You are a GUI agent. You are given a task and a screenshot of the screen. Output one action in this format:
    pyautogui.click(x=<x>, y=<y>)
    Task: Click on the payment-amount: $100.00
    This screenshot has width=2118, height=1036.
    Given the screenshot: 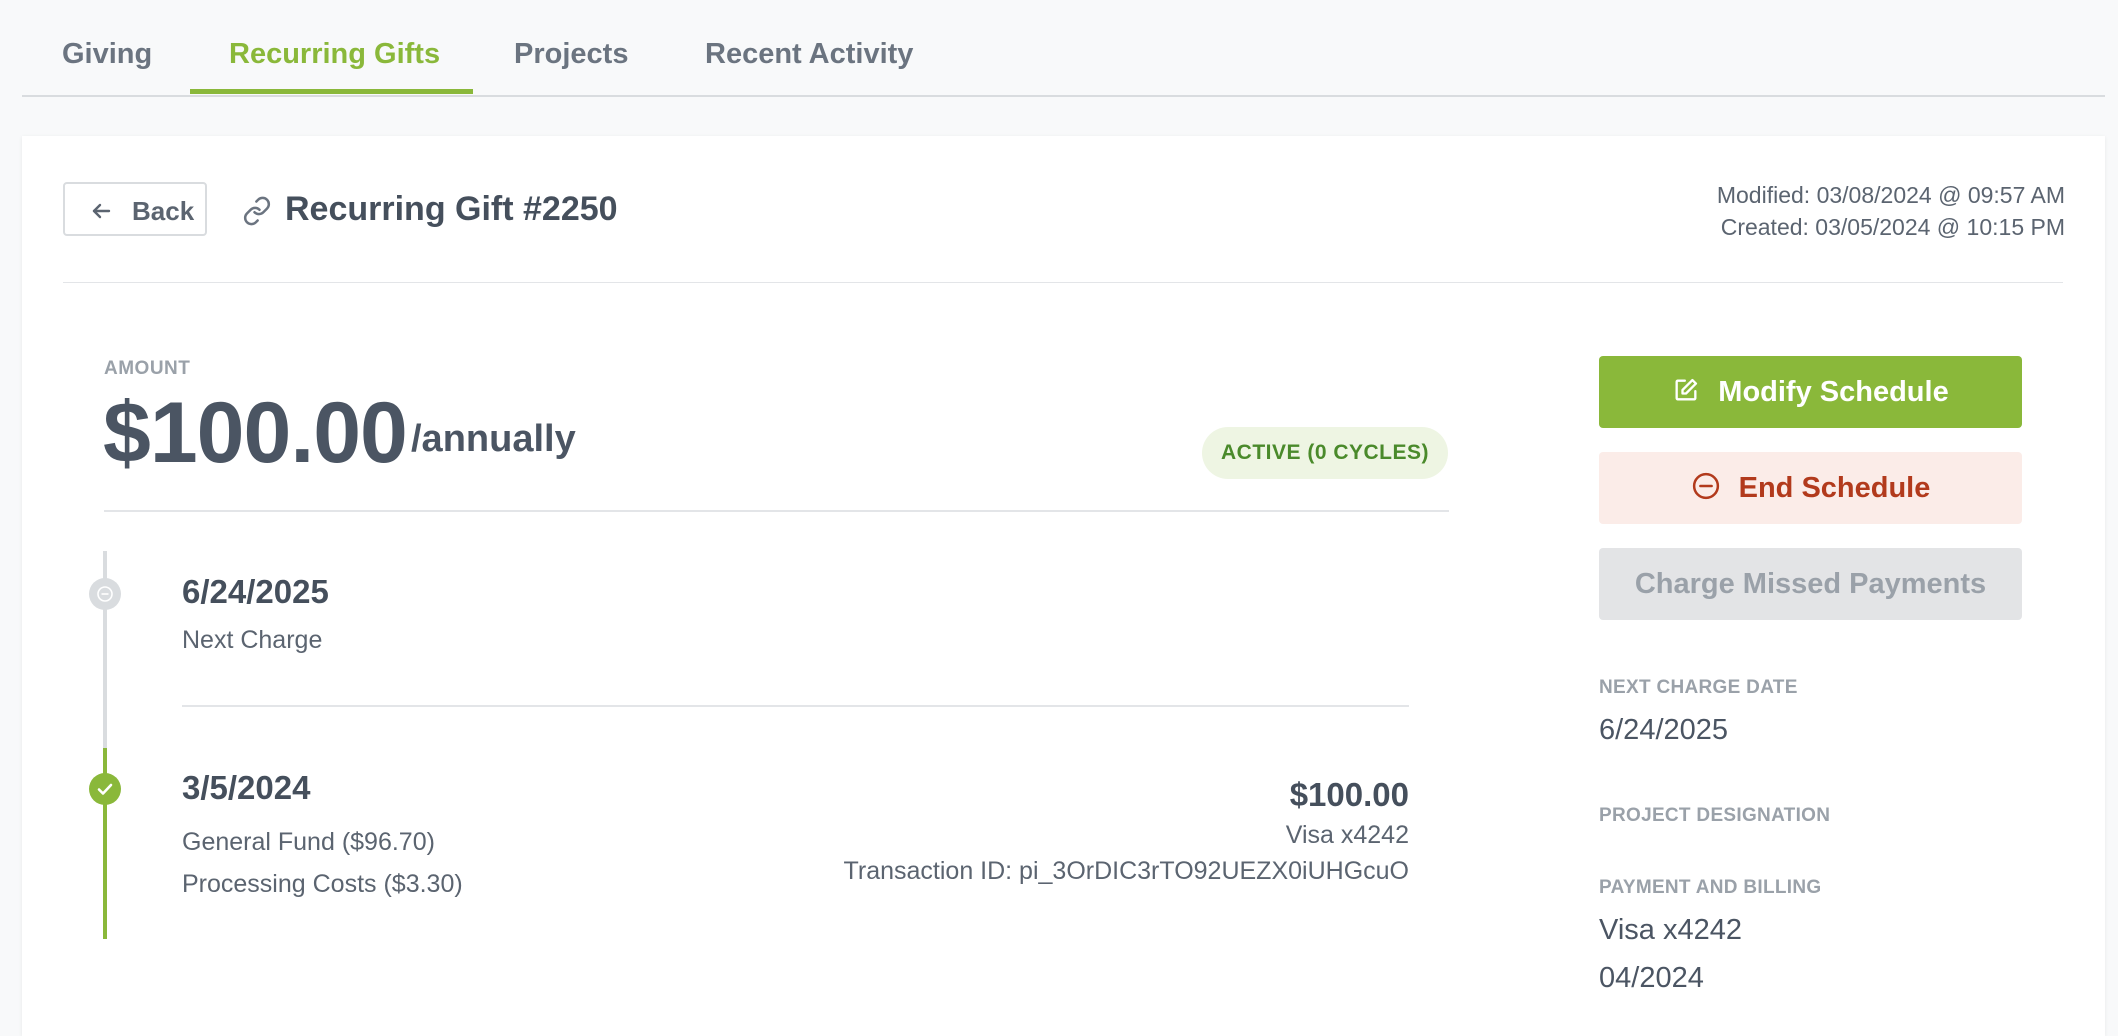 What is the action you would take?
    pyautogui.click(x=1349, y=794)
    